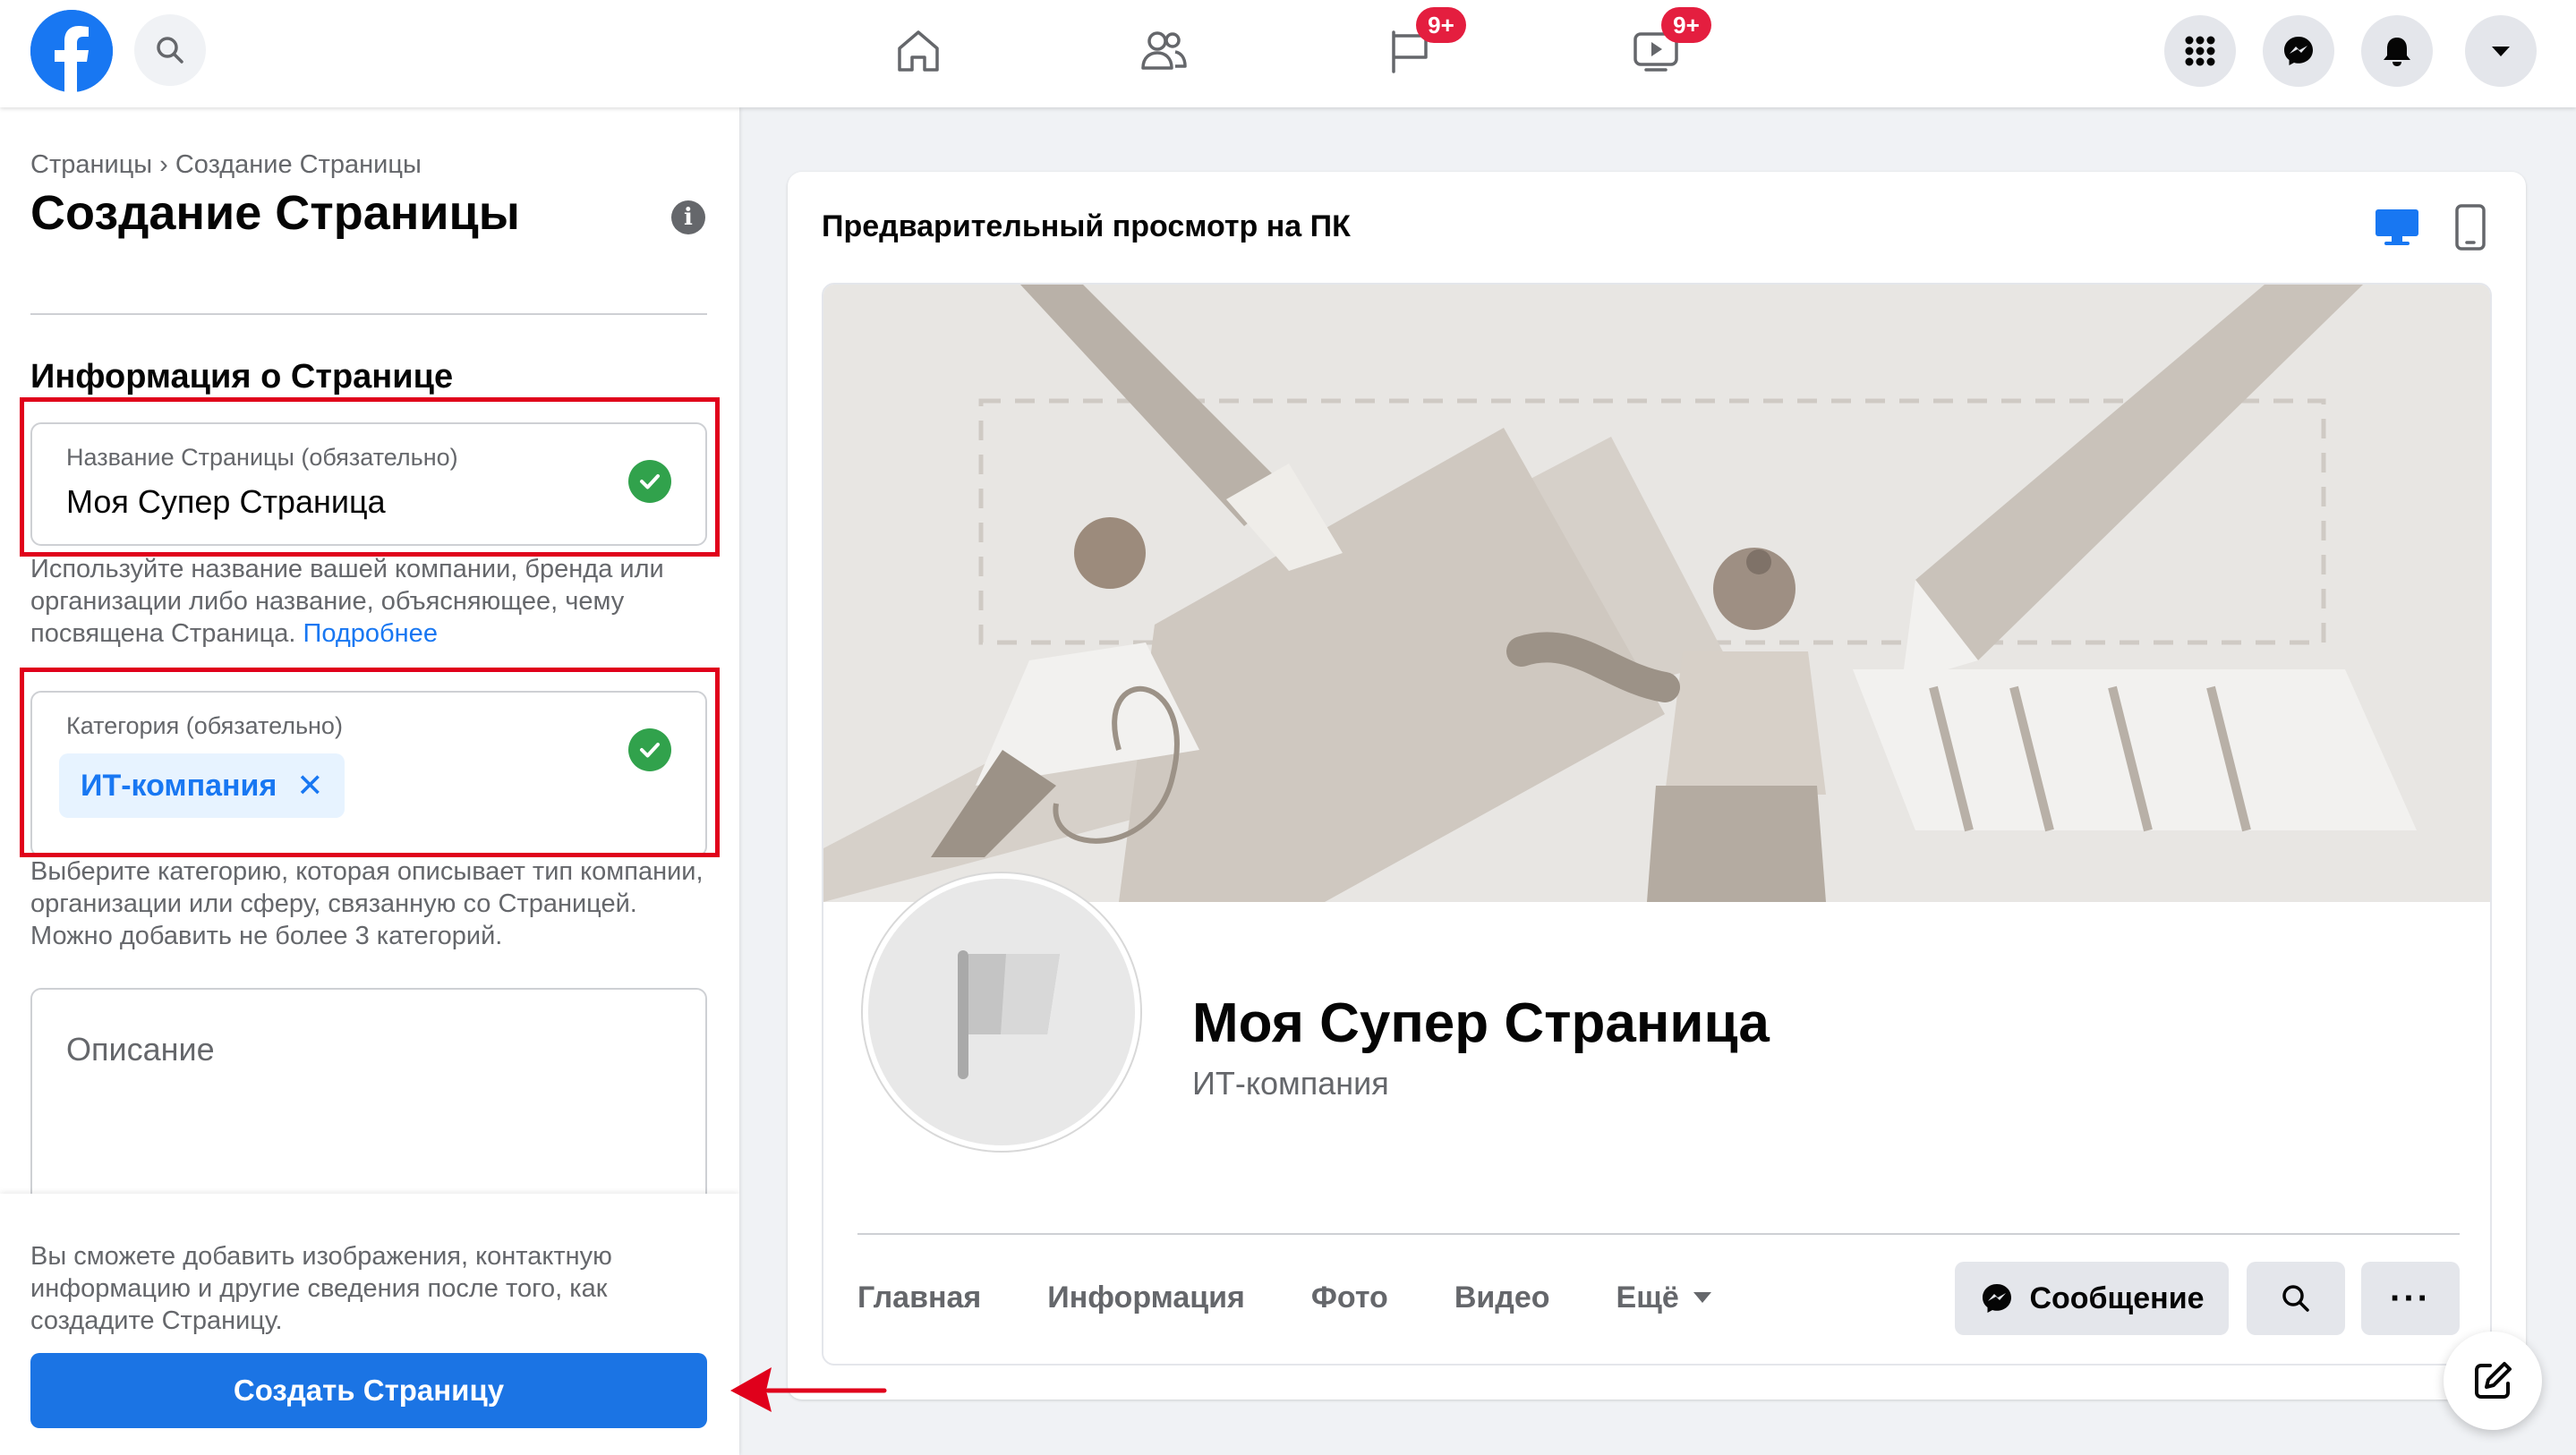 This screenshot has width=2576, height=1455. I want to click on tab-photos: Фото, so click(1349, 1298).